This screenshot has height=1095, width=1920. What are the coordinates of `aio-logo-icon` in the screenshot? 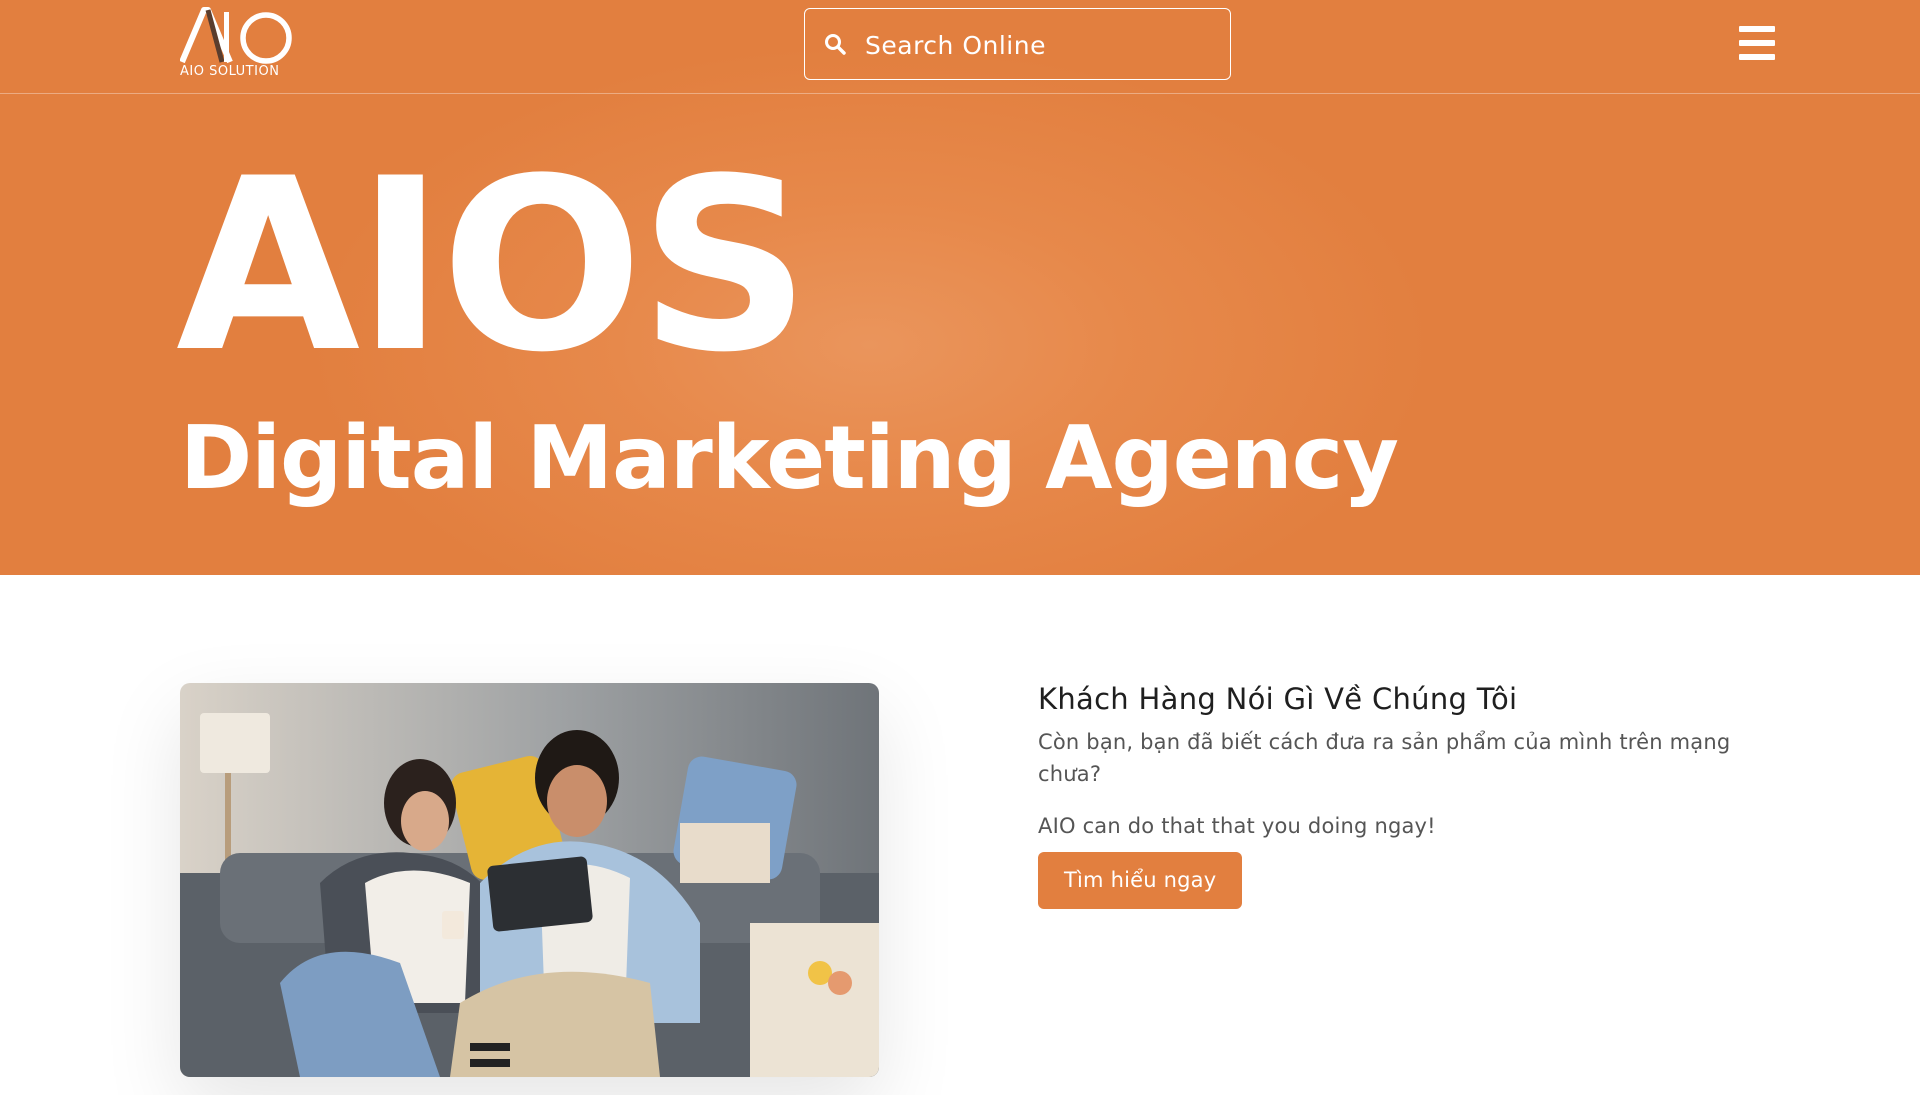 It's located at (236, 35).